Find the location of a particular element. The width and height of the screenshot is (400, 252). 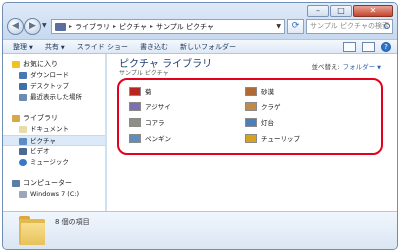

libraries-group: ライブラリ ドキュメント ピクチャ ビデオ ミュージック is located at coordinates (54, 140).